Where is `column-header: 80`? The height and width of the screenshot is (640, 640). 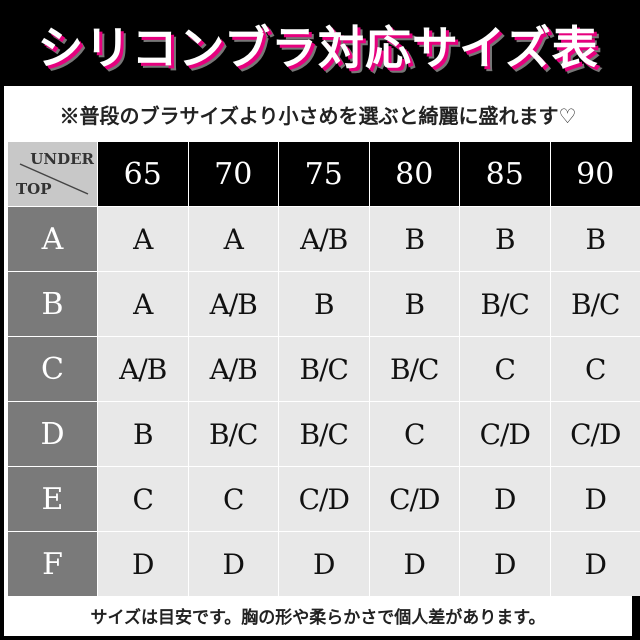
column-header: 80 is located at coordinates (414, 174).